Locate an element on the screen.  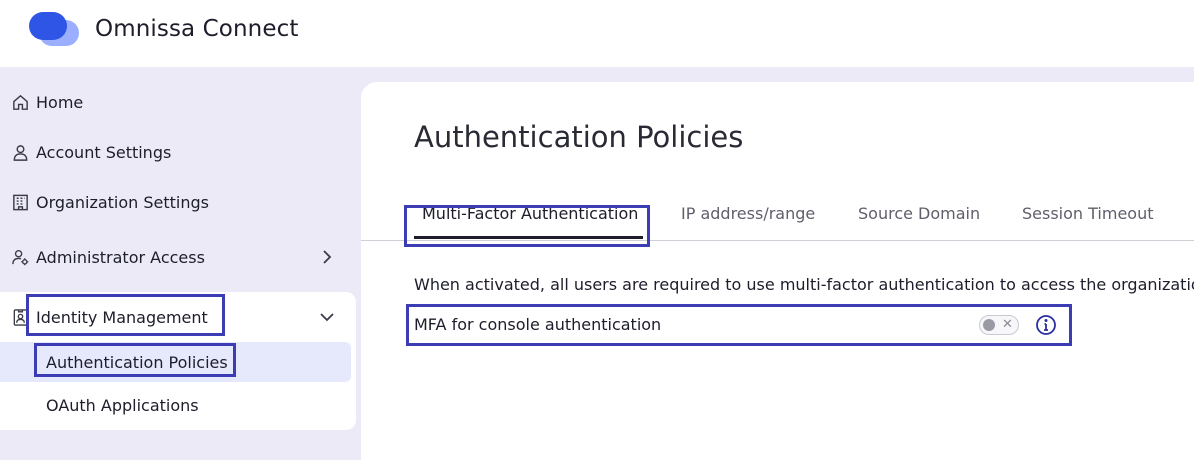
sidebar-item-organization-settings: Organization Settings is located at coordinates (178, 202).